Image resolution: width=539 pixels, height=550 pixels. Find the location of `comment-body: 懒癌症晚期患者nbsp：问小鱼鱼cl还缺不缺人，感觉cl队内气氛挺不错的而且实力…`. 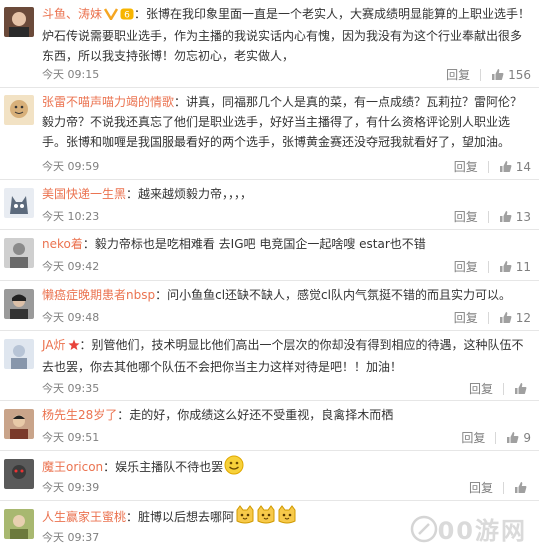

comment-body: 懒癌症晚期患者nbsp：问小鱼鱼cl还缺不缺人，感觉cl队内气氛挺不错的而且实力… is located at coordinates (286, 295).